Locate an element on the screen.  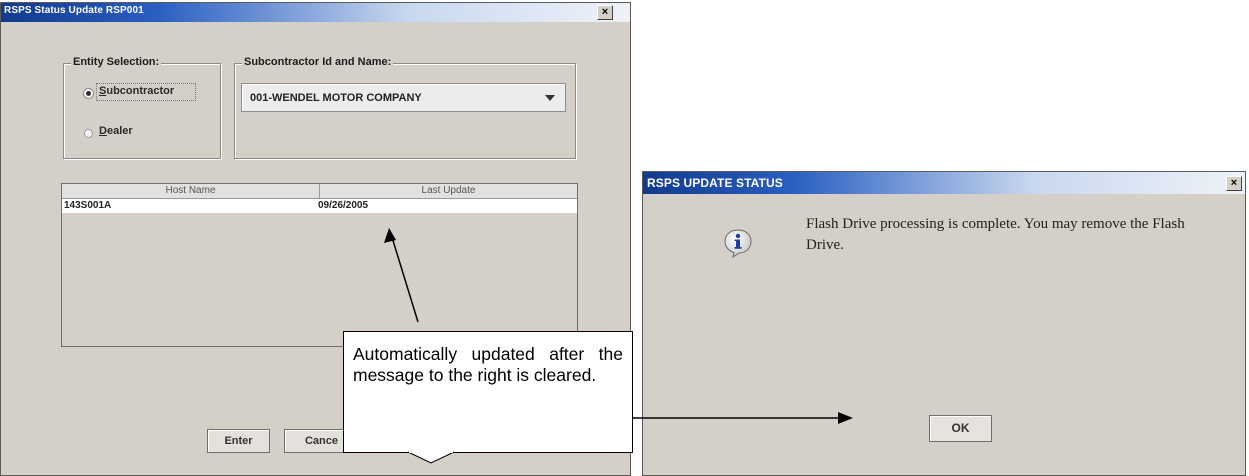
subcontractor-radio-label: Subcontractor is located at coordinates (136, 91).